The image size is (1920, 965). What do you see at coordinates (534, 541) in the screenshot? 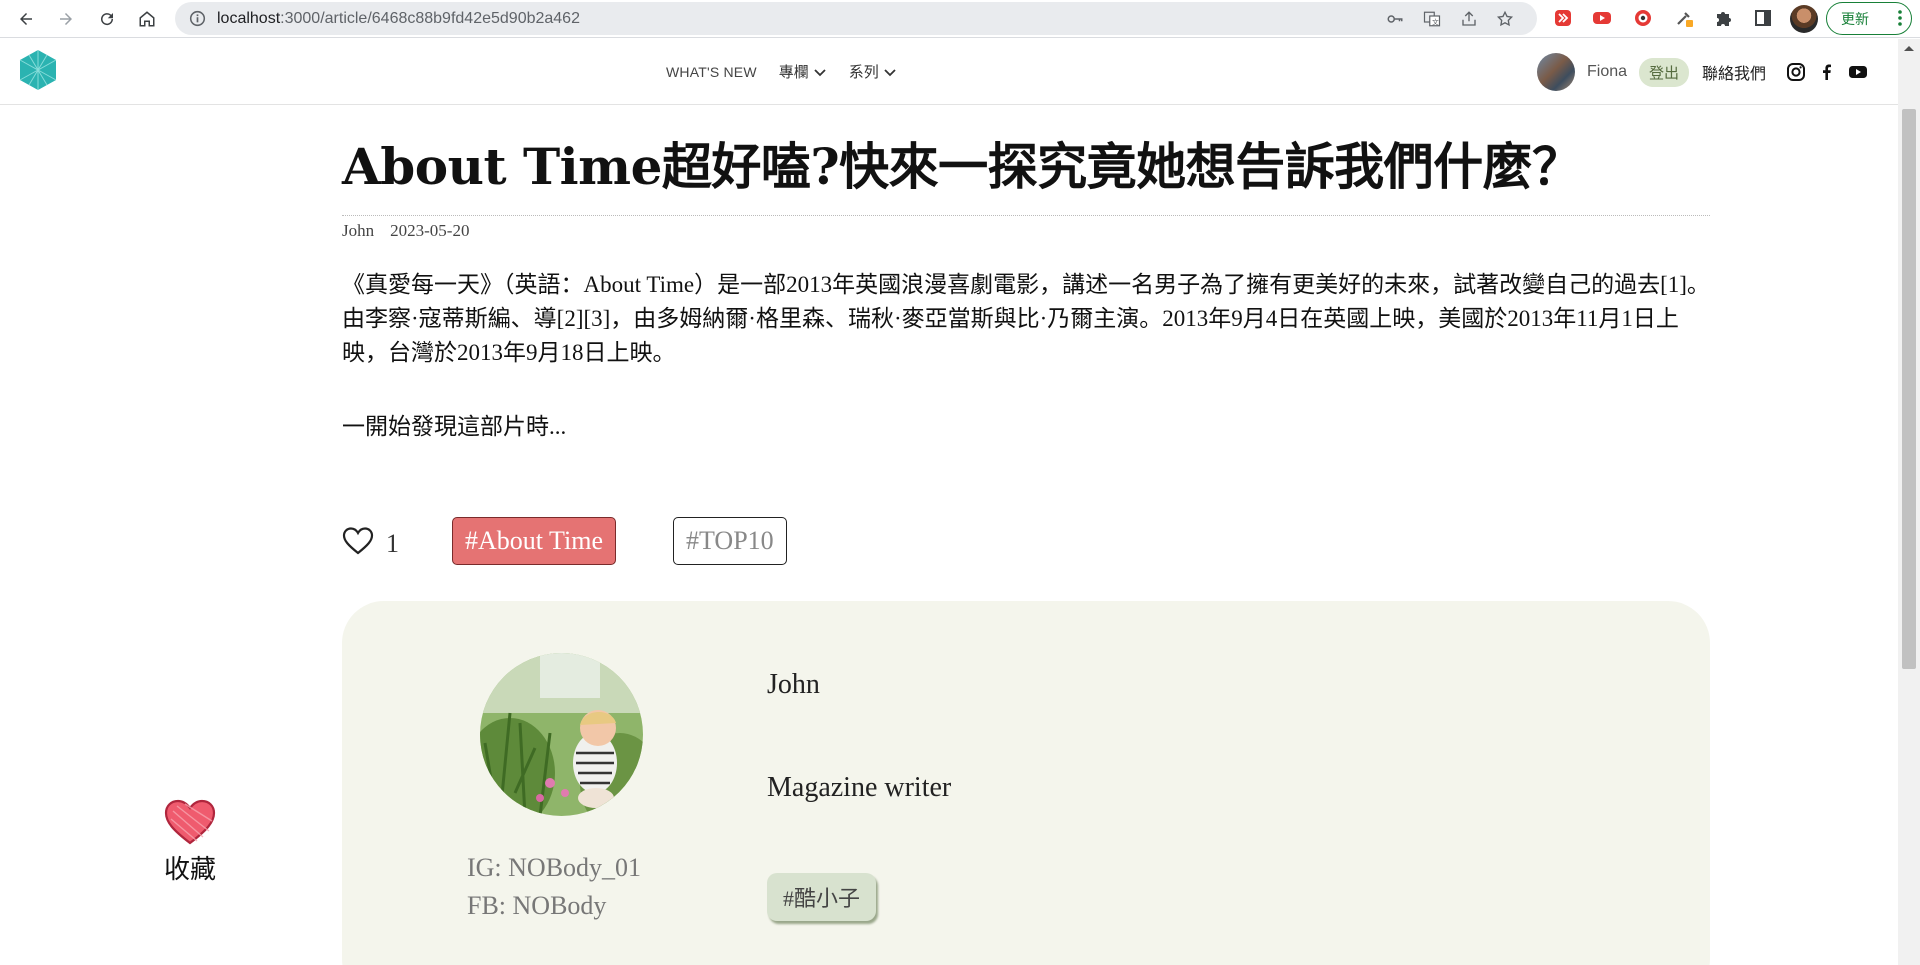
I see `tag-about-time: #About Time` at bounding box center [534, 541].